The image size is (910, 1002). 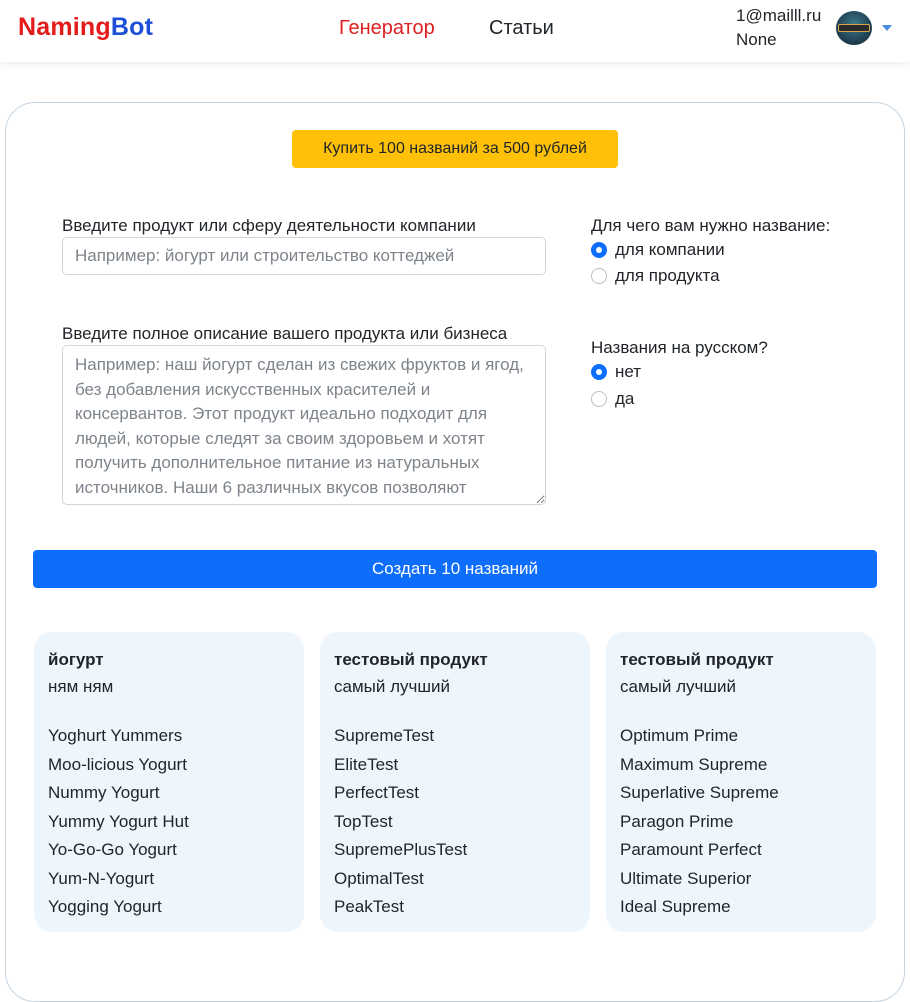 I want to click on list-item: Superlative Supreme, so click(x=699, y=792).